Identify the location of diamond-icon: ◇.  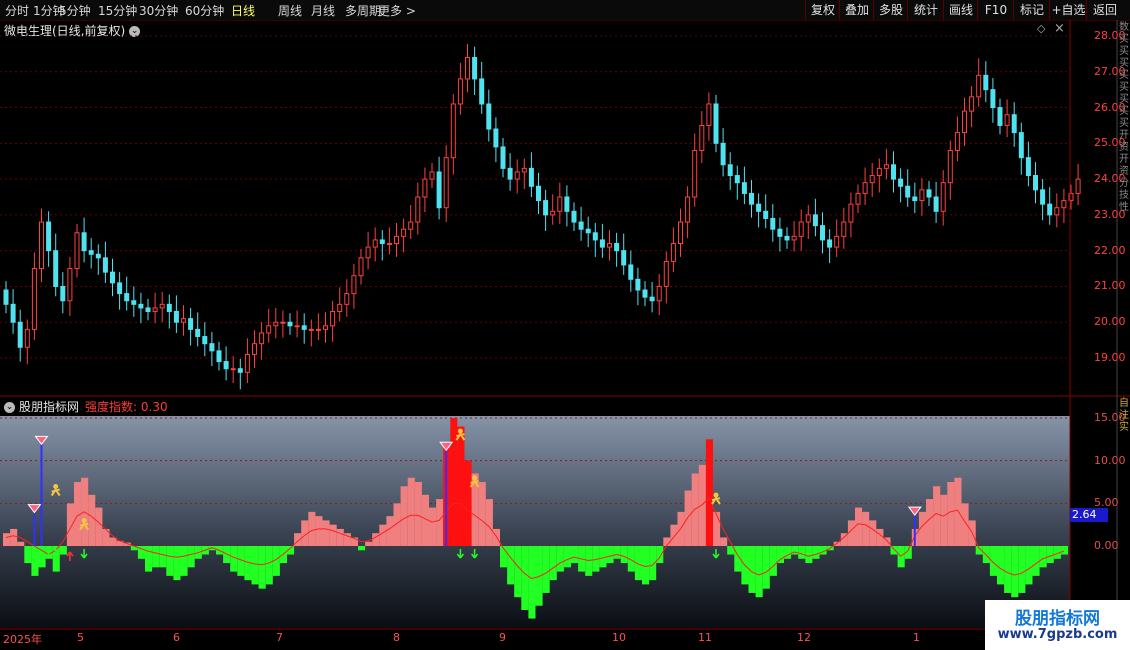
(1041, 28).